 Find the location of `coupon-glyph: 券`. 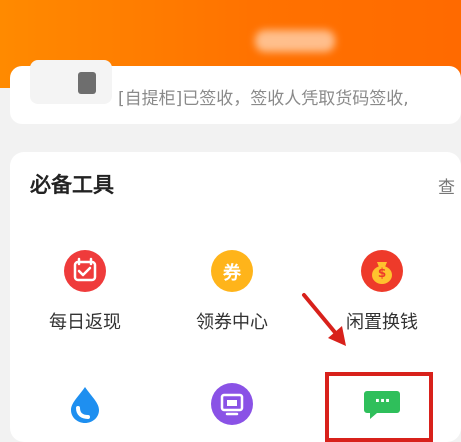

coupon-glyph: 券 is located at coordinates (232, 273).